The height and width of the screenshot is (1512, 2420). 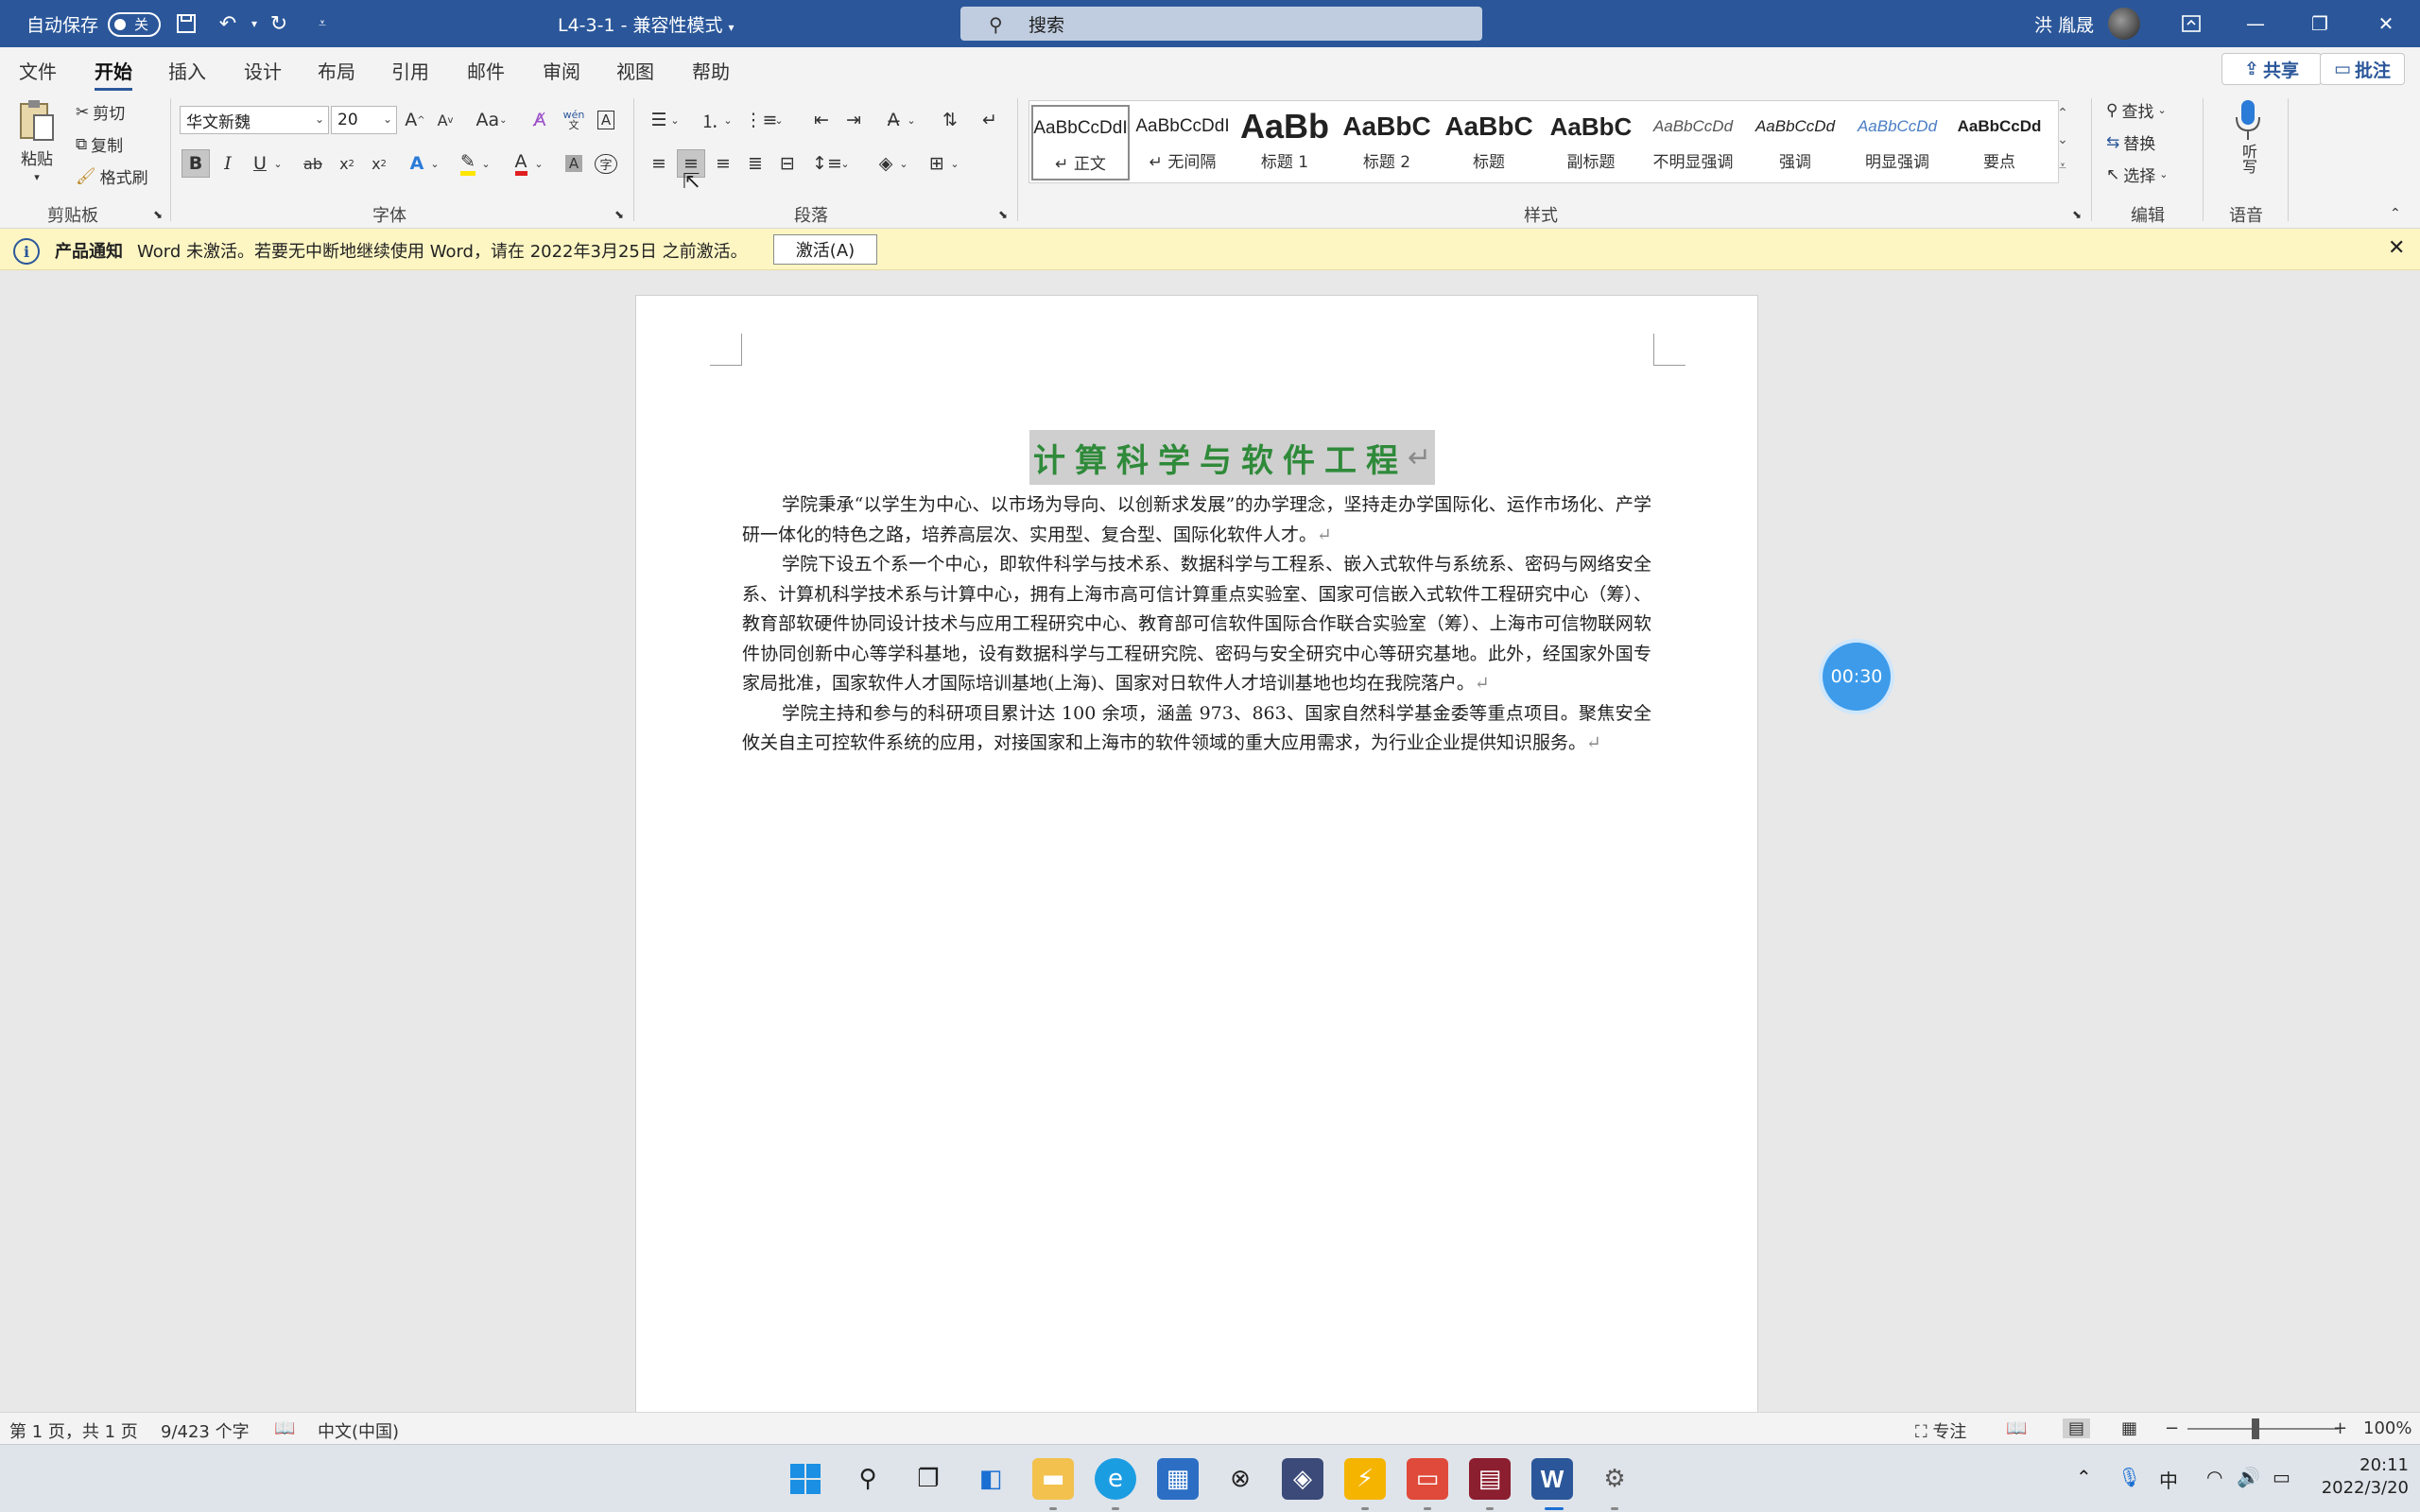 What do you see at coordinates (113, 74) in the screenshot?
I see `tab-home: 开始` at bounding box center [113, 74].